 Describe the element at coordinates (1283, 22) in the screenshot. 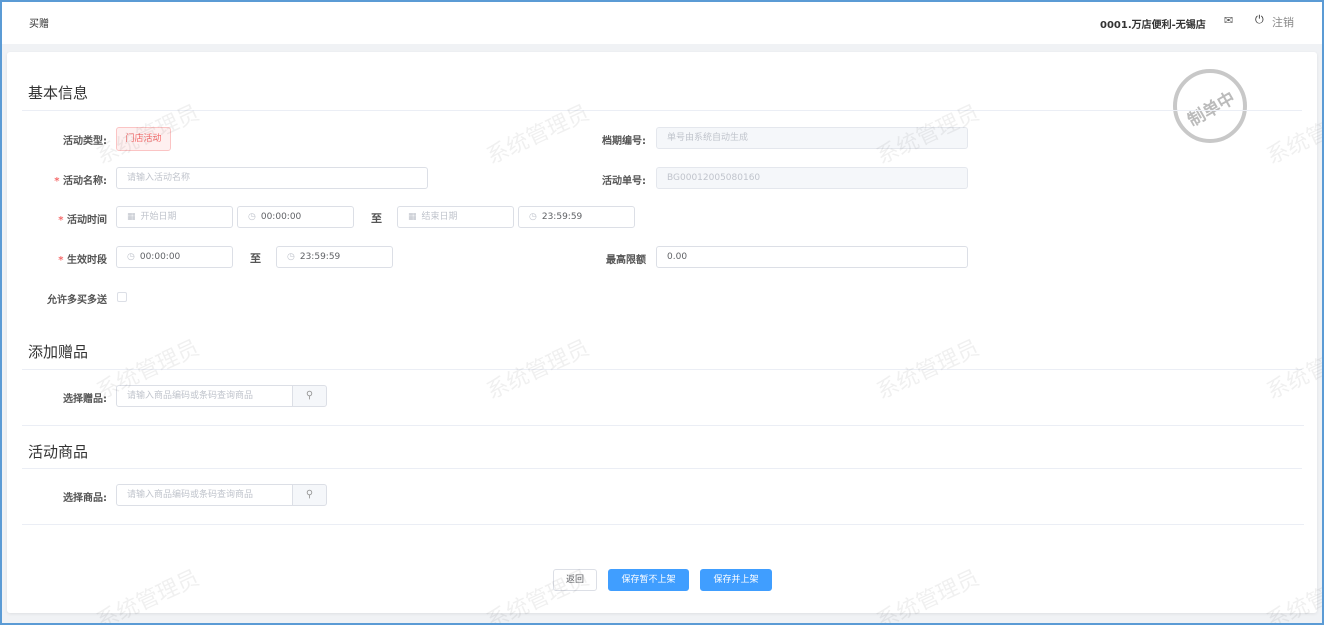

I see `logout-link: 注销` at that location.